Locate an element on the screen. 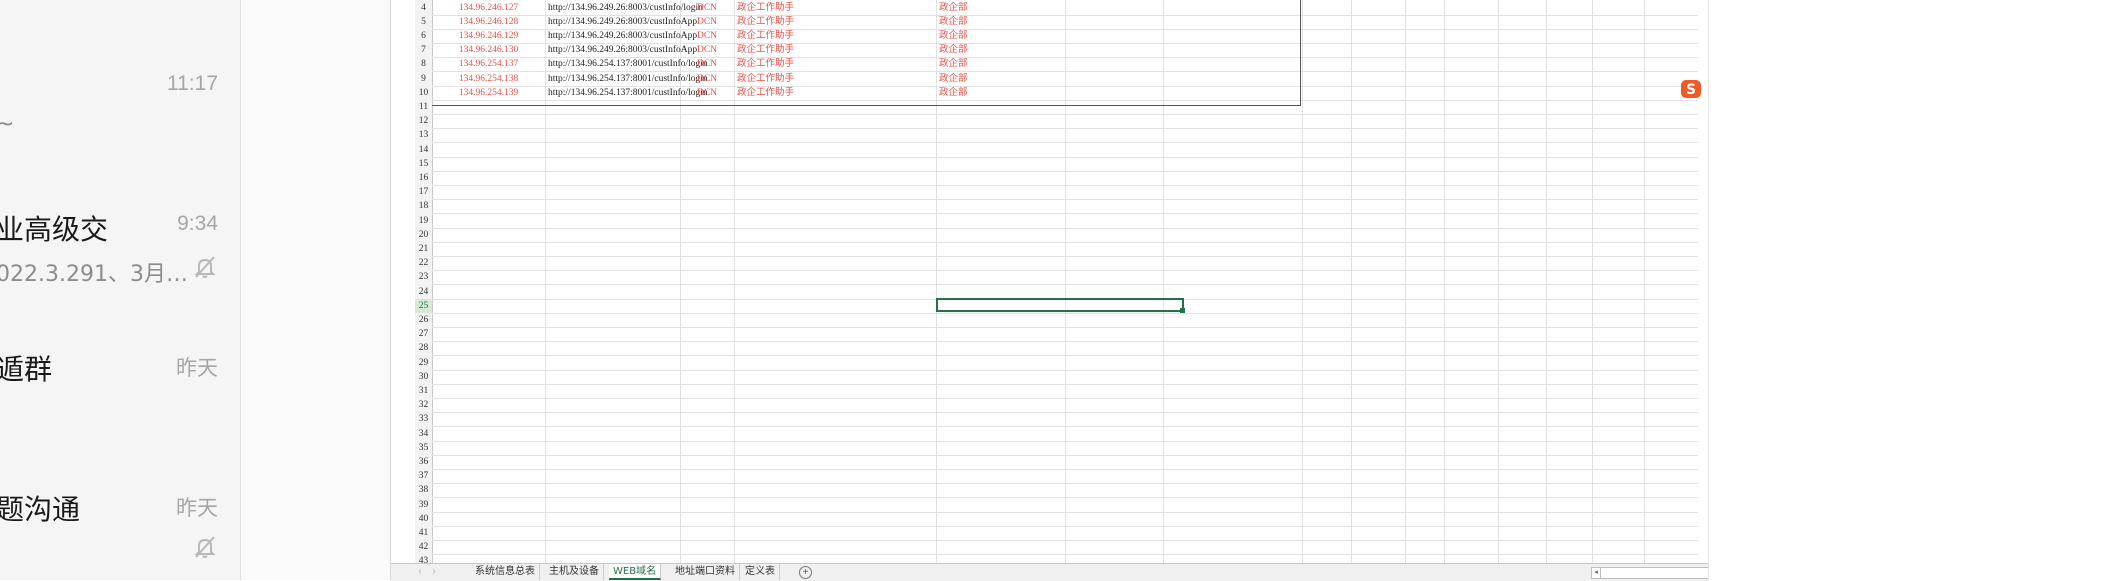  row-number: 15 is located at coordinates (423, 164).